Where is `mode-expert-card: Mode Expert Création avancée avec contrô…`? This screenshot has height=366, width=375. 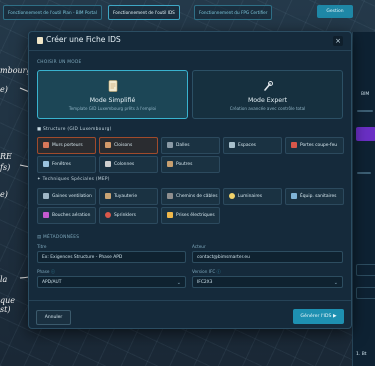
mode-expert-card: Mode Expert Création avancée avec contrô… is located at coordinates (267, 94).